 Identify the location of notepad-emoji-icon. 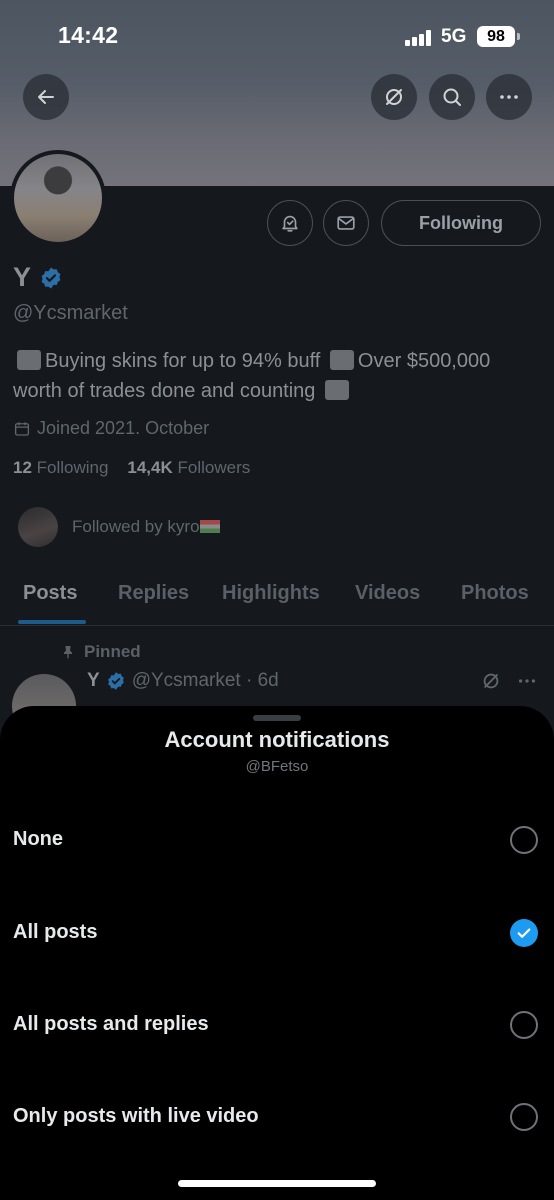
(337, 390).